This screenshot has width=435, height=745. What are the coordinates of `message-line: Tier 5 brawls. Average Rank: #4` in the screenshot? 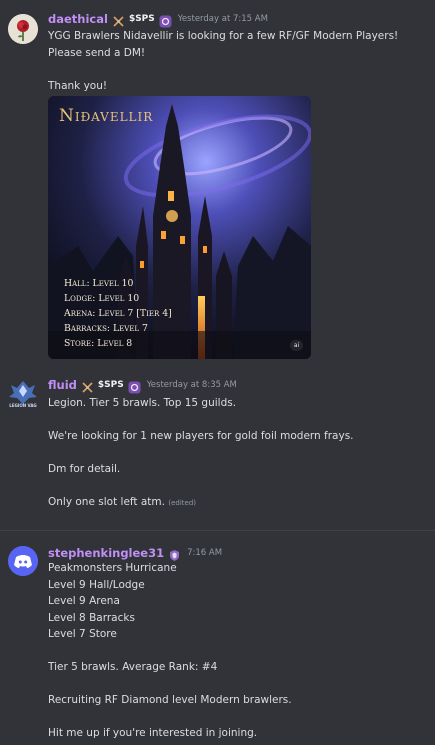 It's located at (133, 667).